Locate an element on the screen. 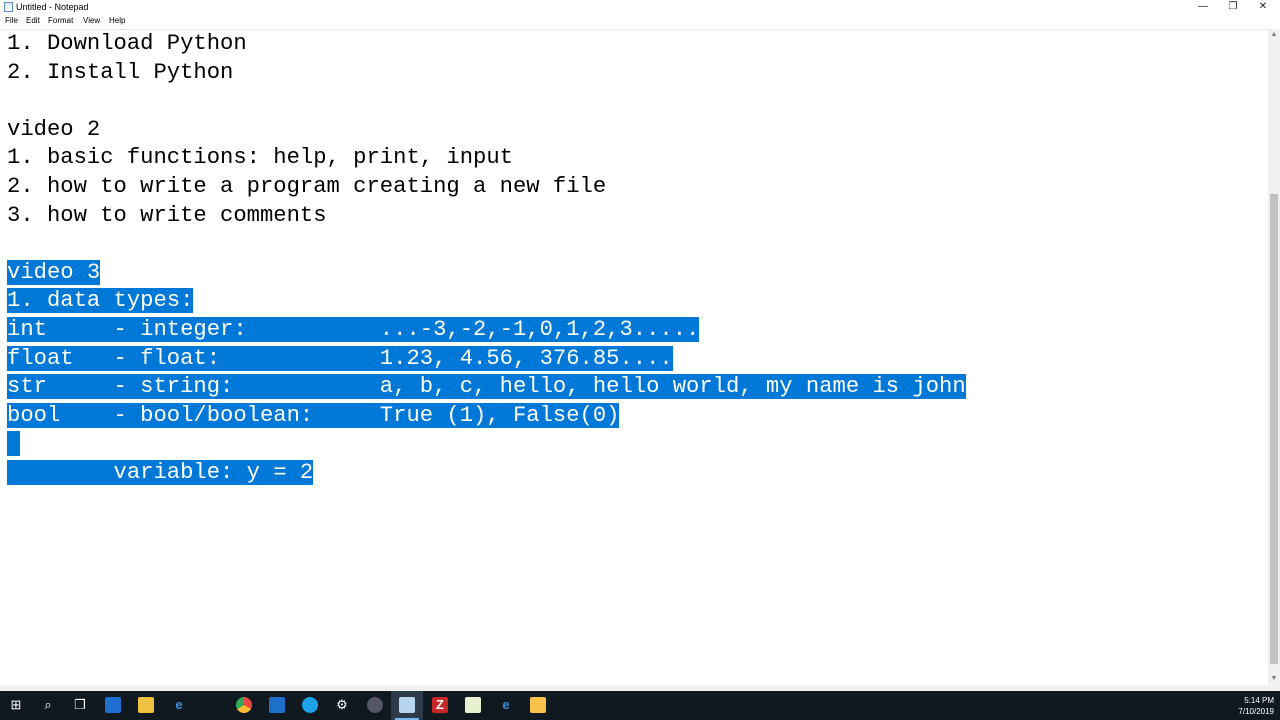 The height and width of the screenshot is (720, 1280). skype-icon is located at coordinates (310, 705).